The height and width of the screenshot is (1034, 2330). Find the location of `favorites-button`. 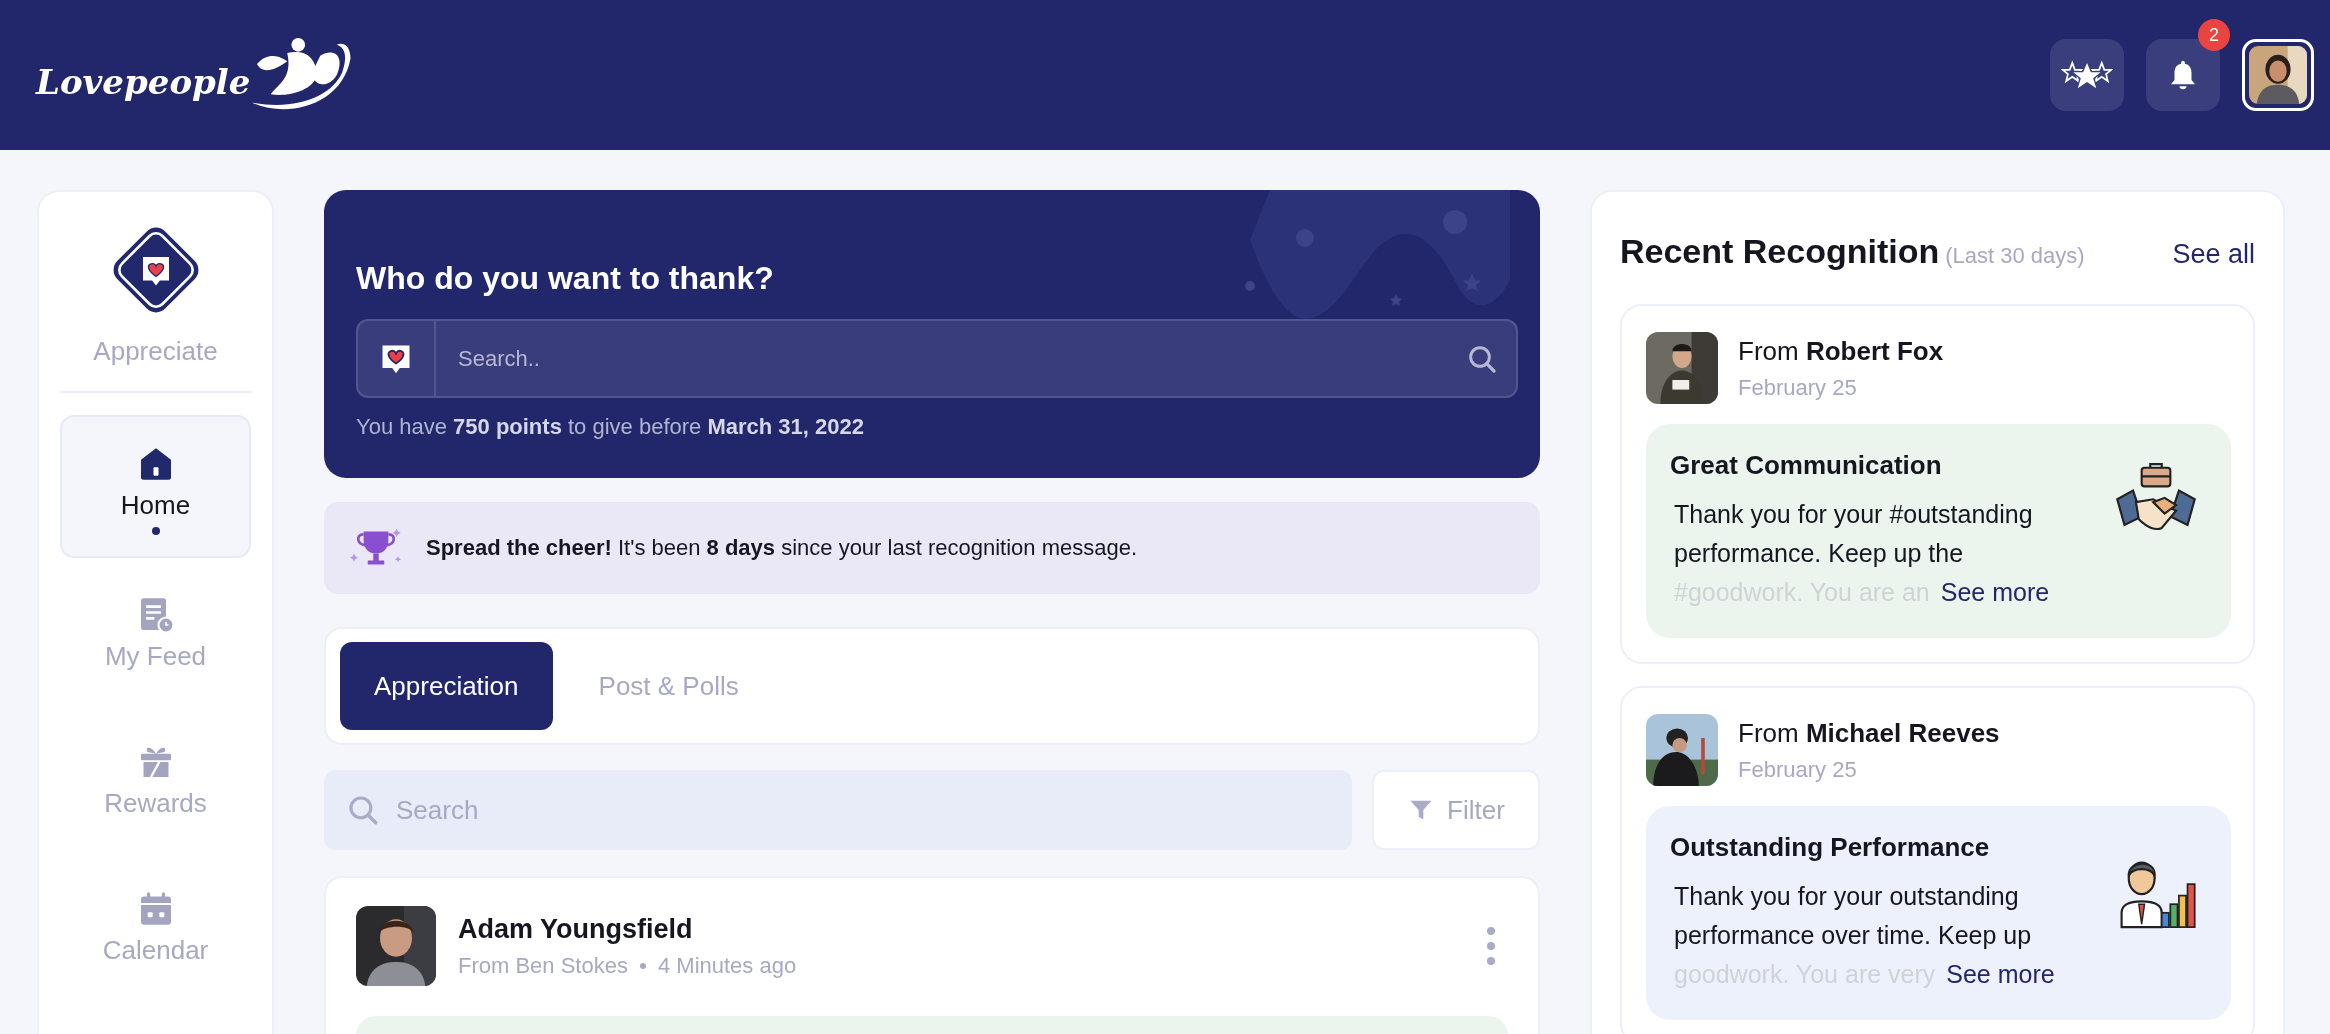

favorites-button is located at coordinates (2087, 75).